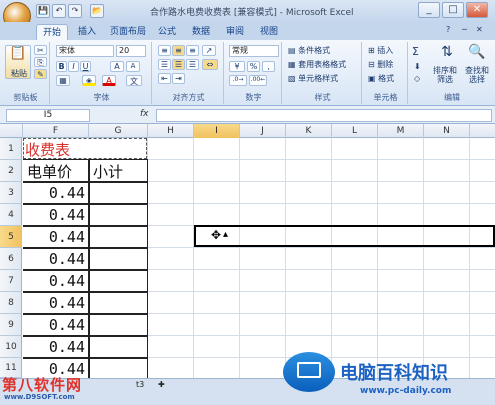 Image resolution: width=495 pixels, height=405 pixels. I want to click on selected-range, so click(344, 236).